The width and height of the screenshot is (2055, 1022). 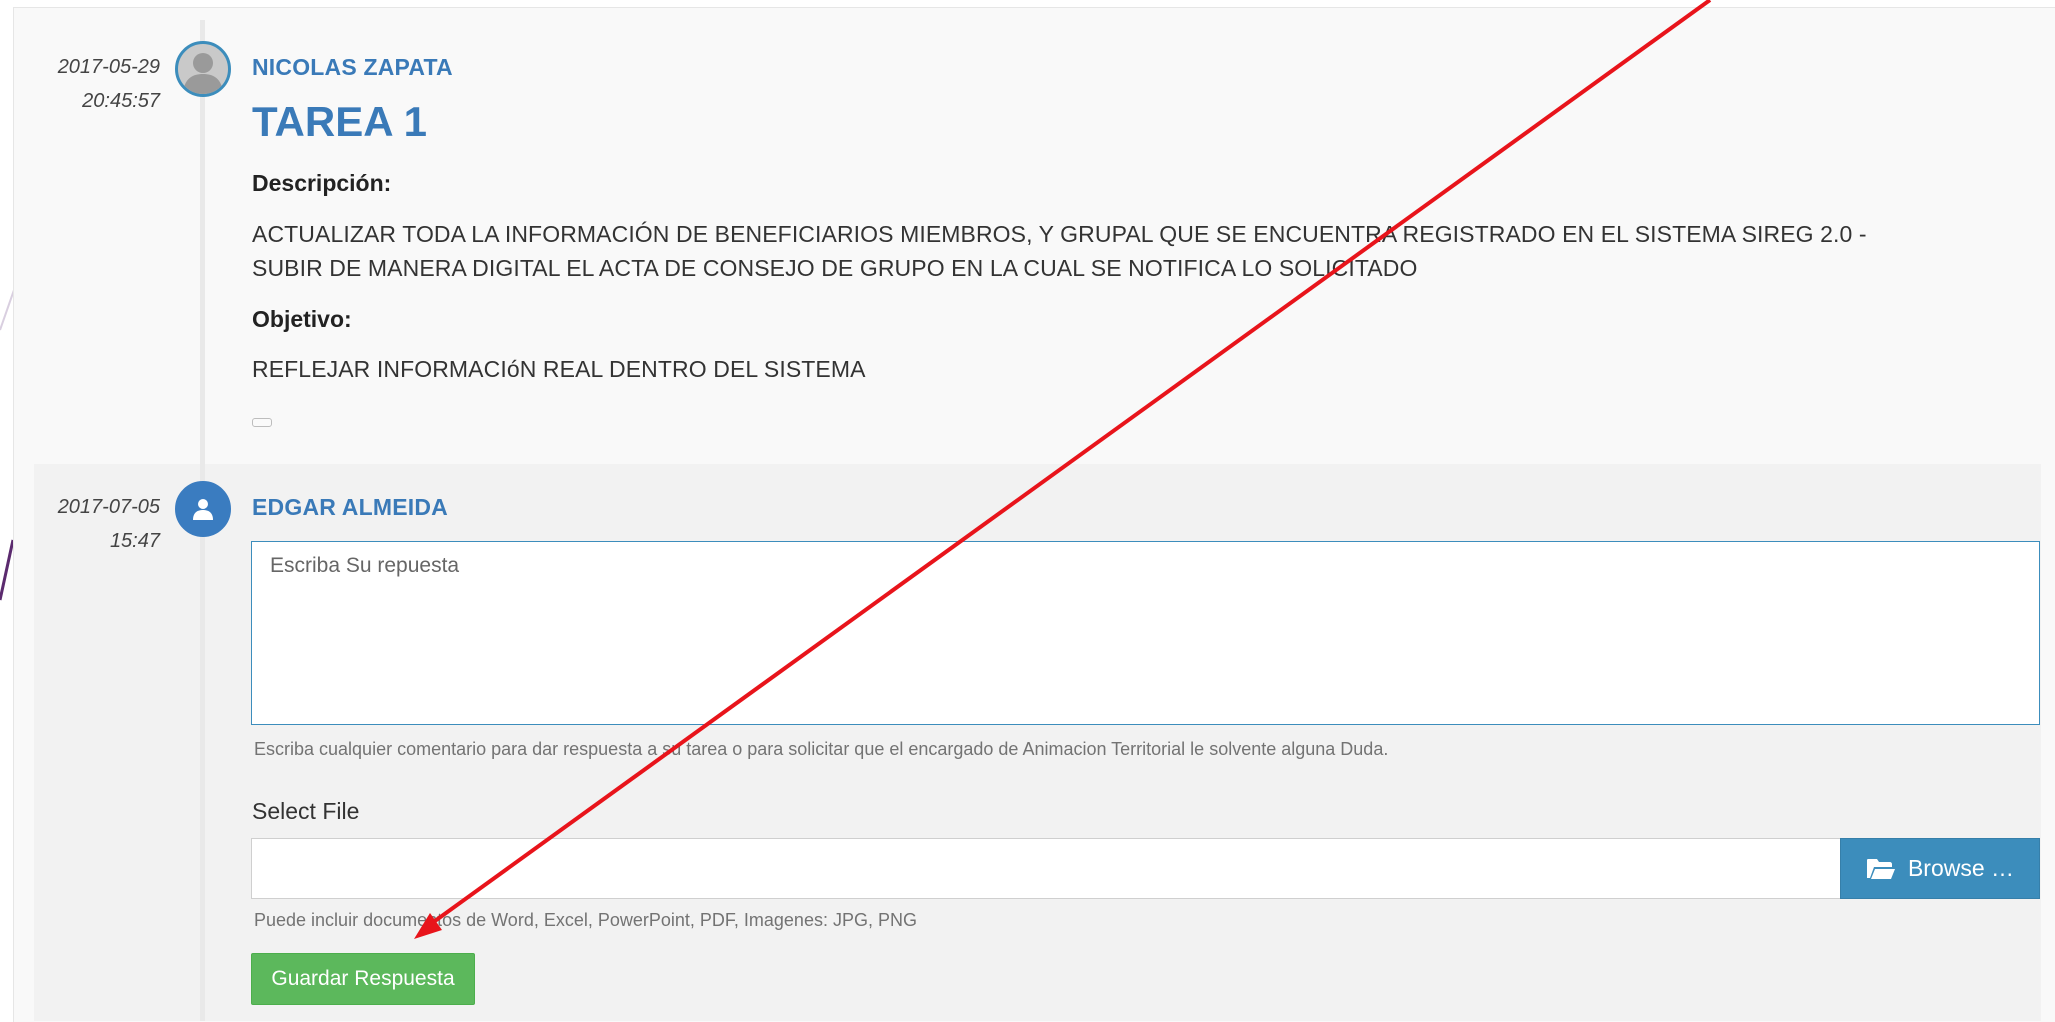 What do you see at coordinates (121, 101) in the screenshot?
I see `entry-time: 20:45:57` at bounding box center [121, 101].